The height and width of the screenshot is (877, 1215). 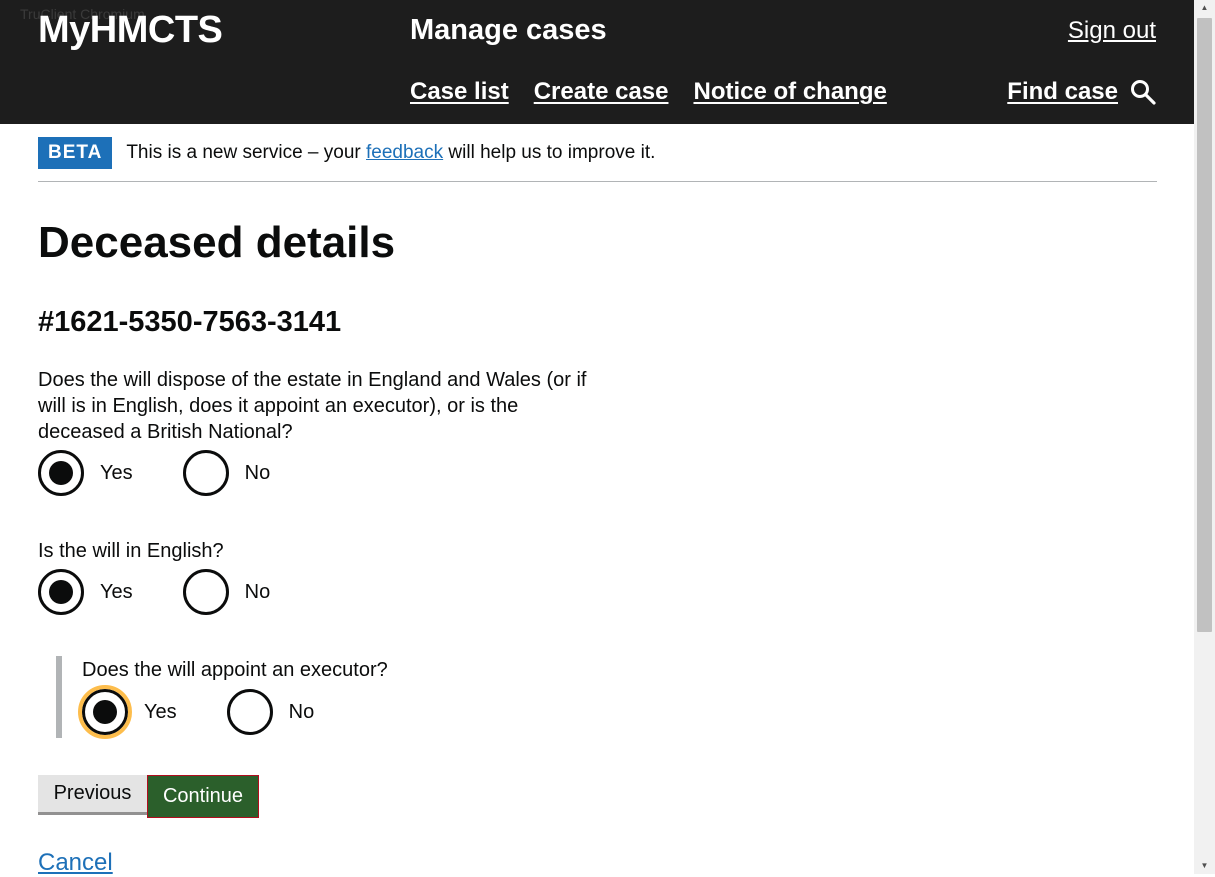 I want to click on find-case-label: Find case, so click(x=1062, y=92).